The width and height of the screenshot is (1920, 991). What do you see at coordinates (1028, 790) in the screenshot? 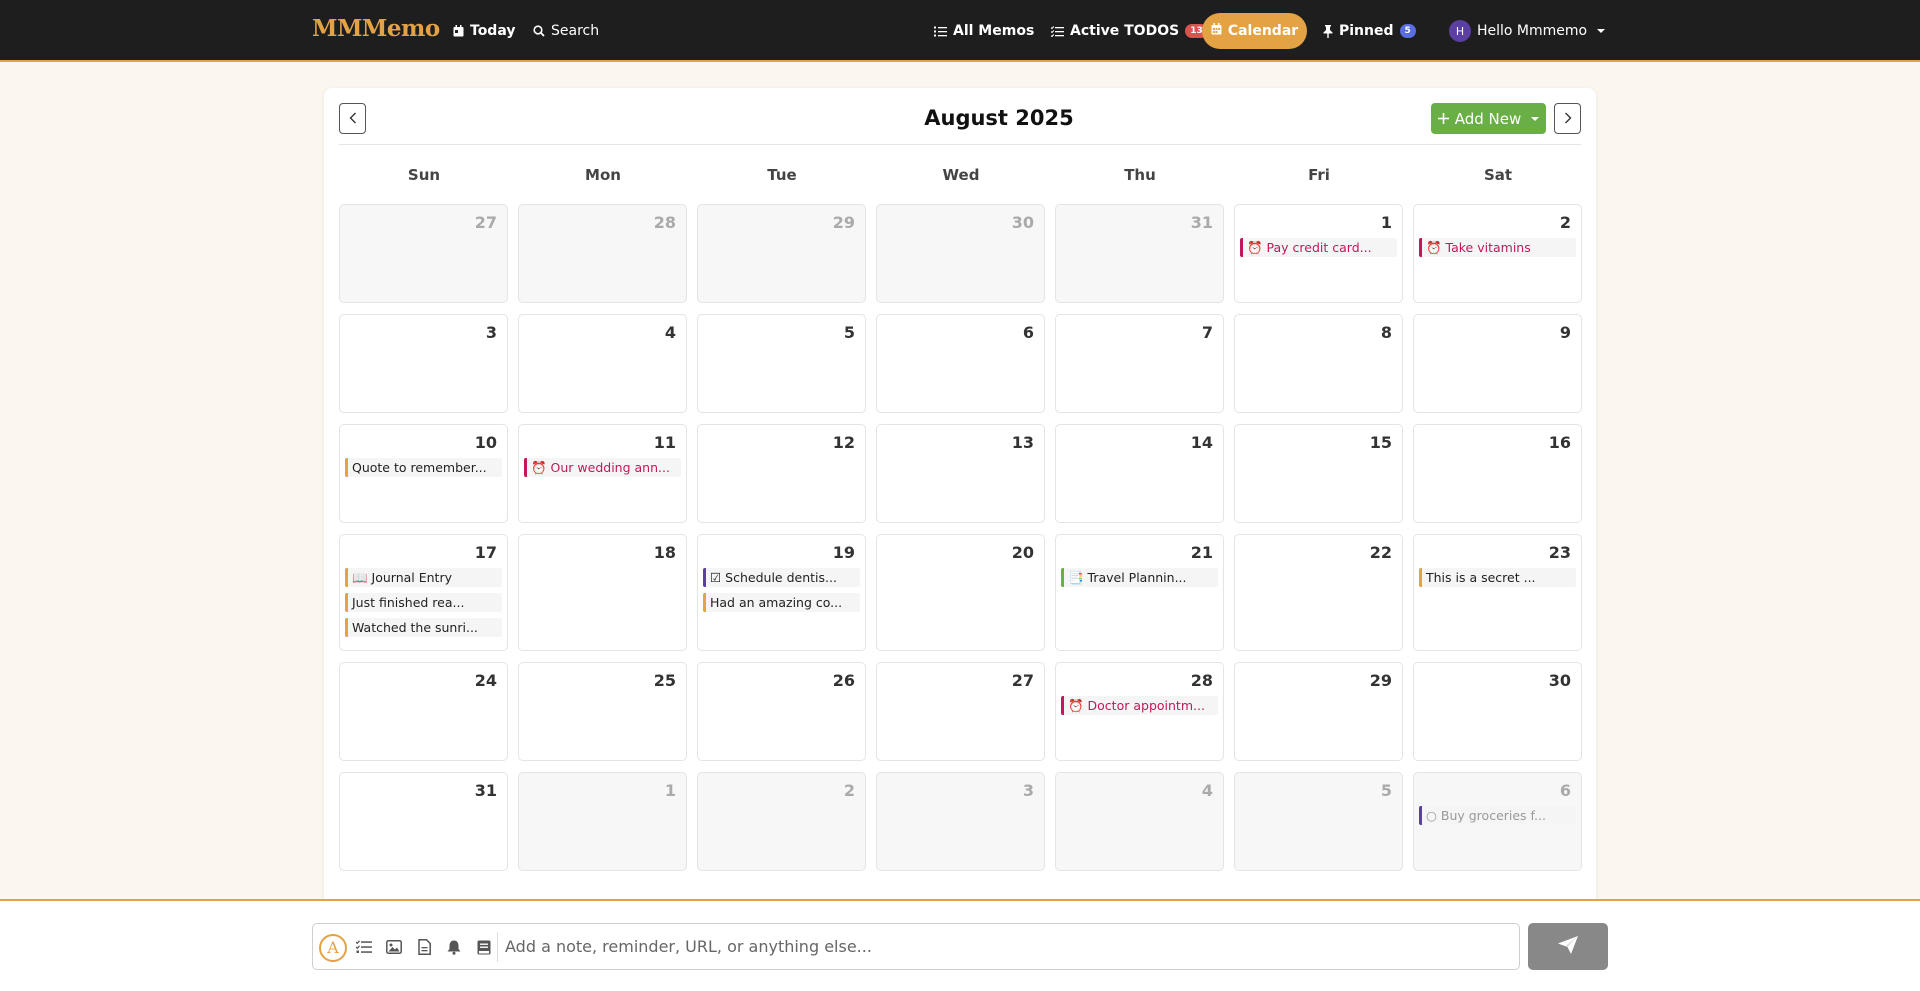
I see `day-number: 3` at bounding box center [1028, 790].